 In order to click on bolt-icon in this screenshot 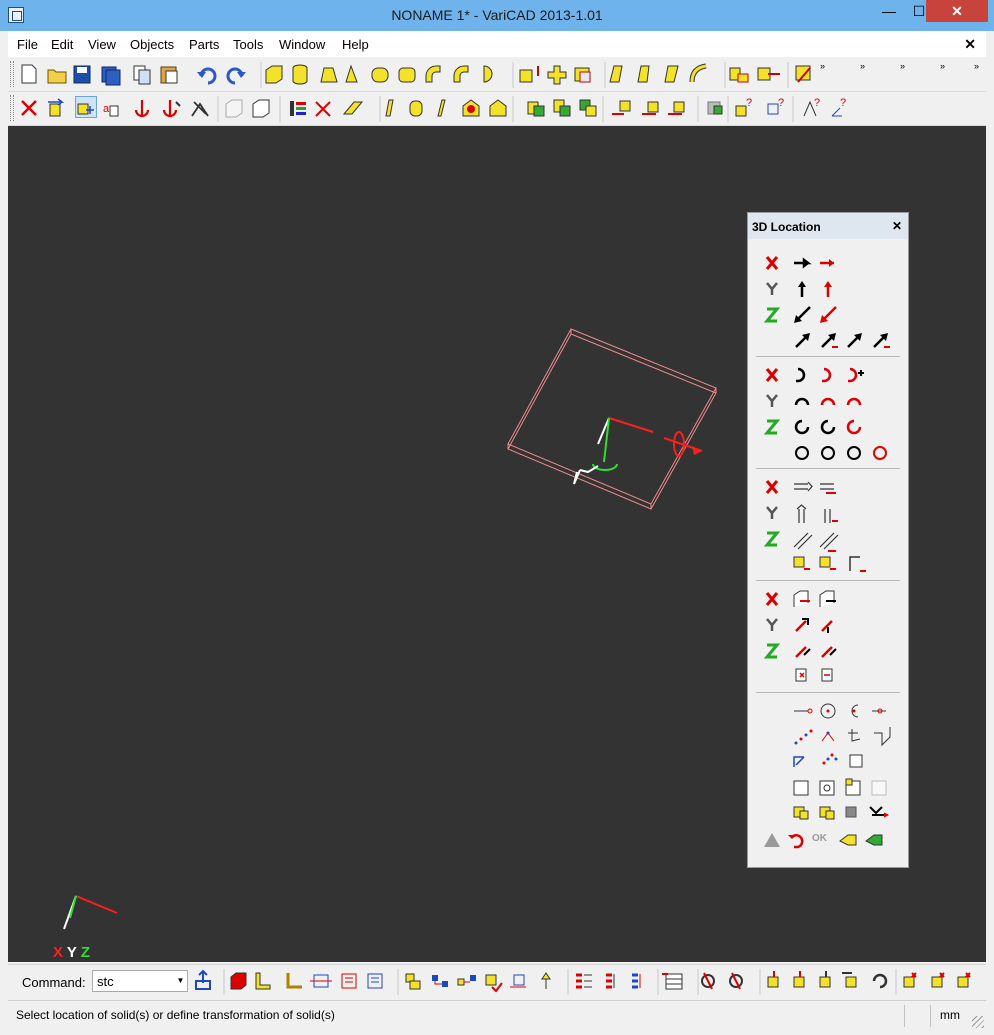, I will do `click(416, 108)`.